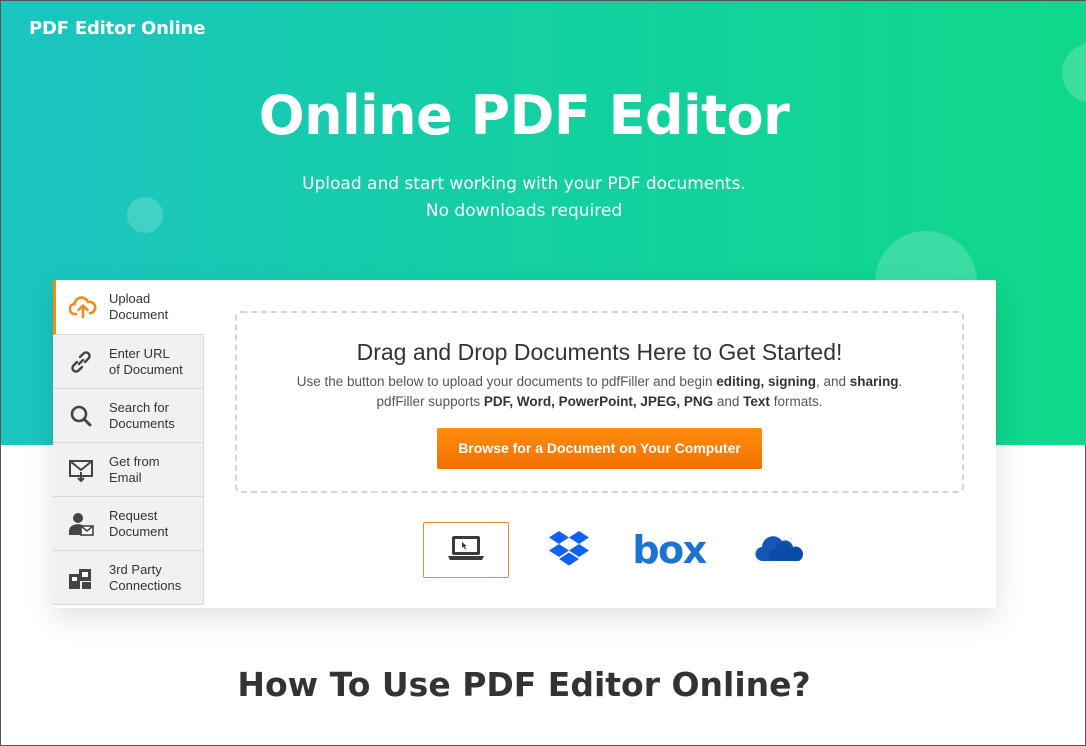 The width and height of the screenshot is (1086, 746). I want to click on dropbox-icon, so click(569, 550).